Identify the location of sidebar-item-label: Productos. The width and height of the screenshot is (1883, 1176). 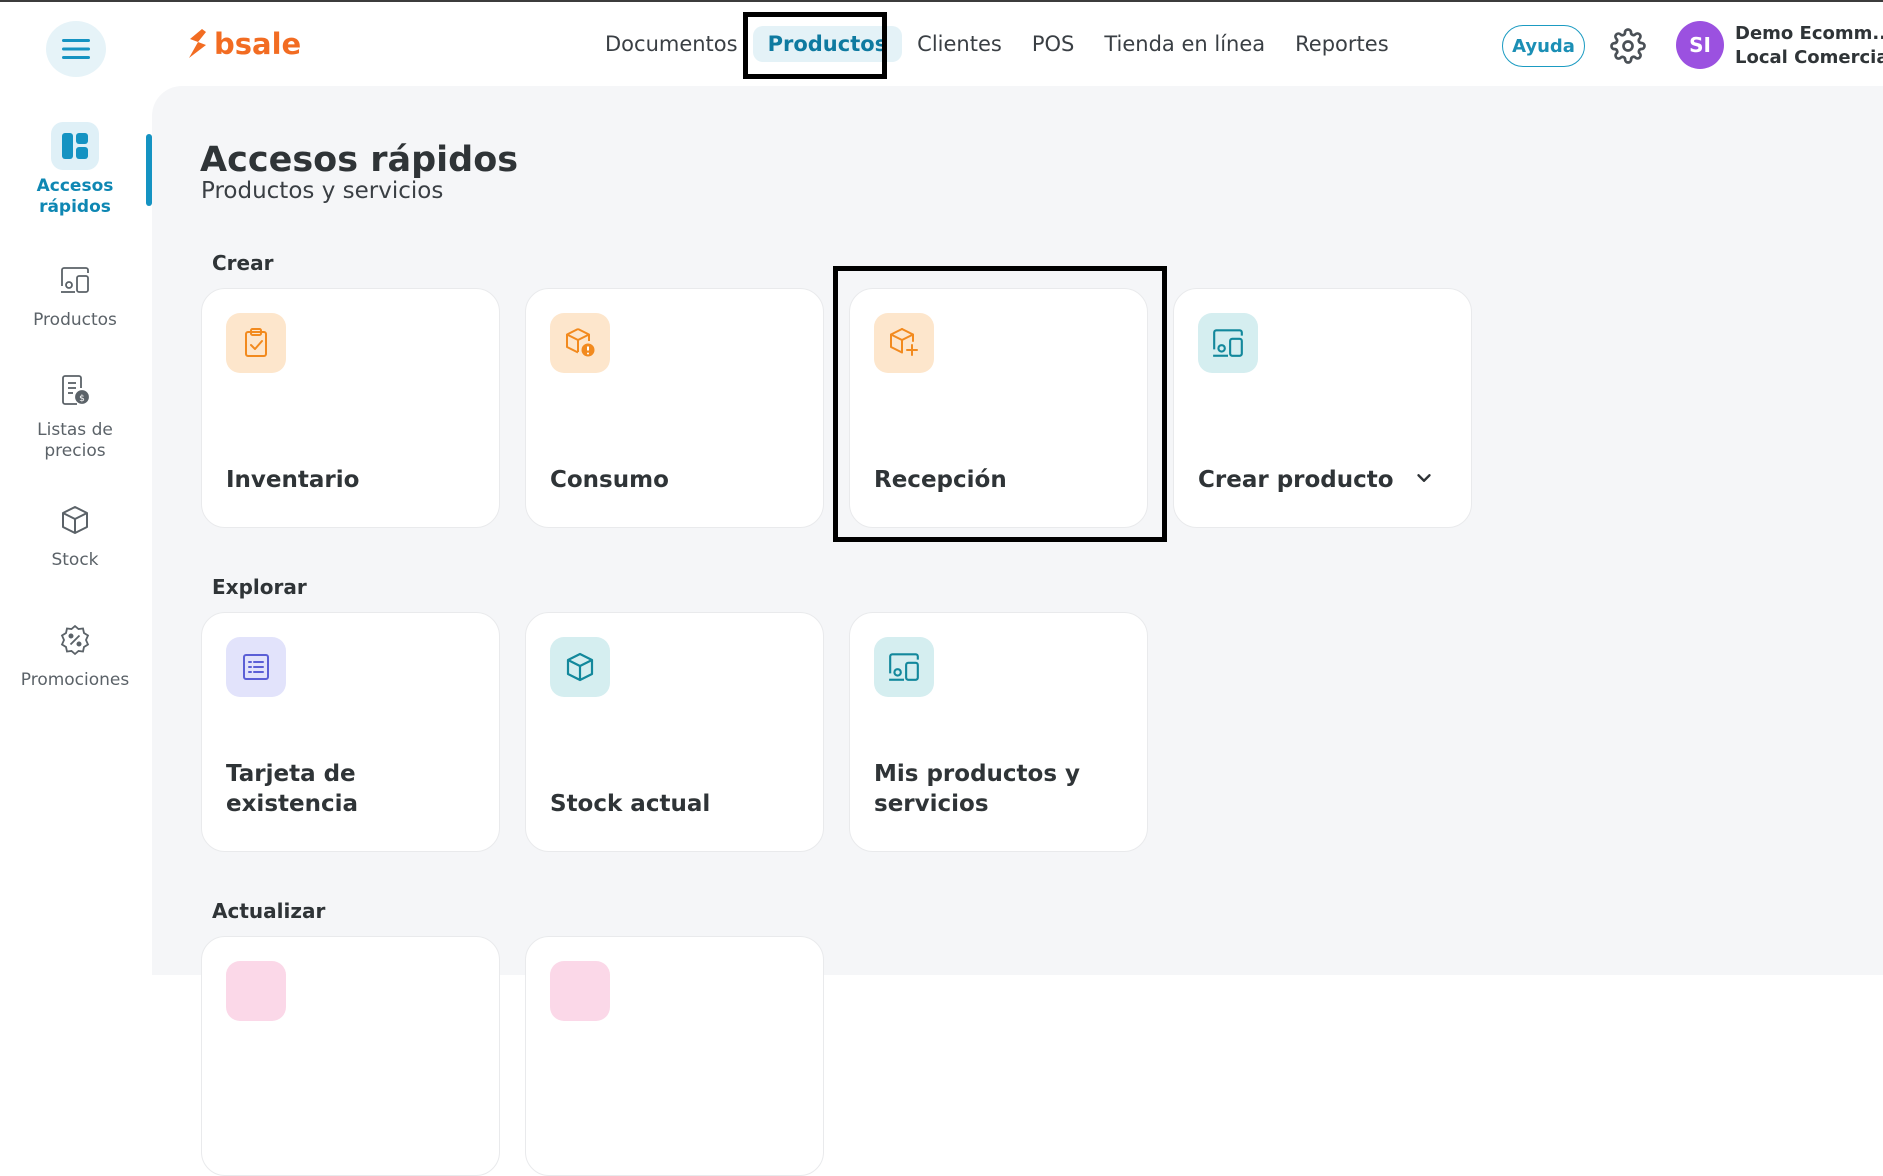
(75, 320).